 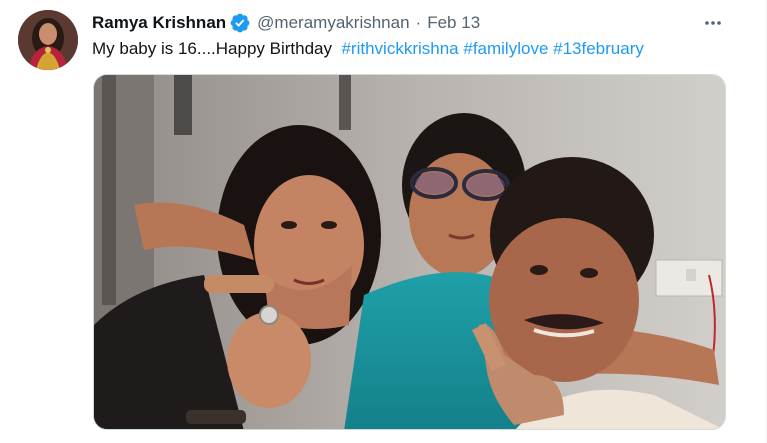 What do you see at coordinates (212, 48) in the screenshot?
I see `tweet-body: My baby is 16....Happy Birthday` at bounding box center [212, 48].